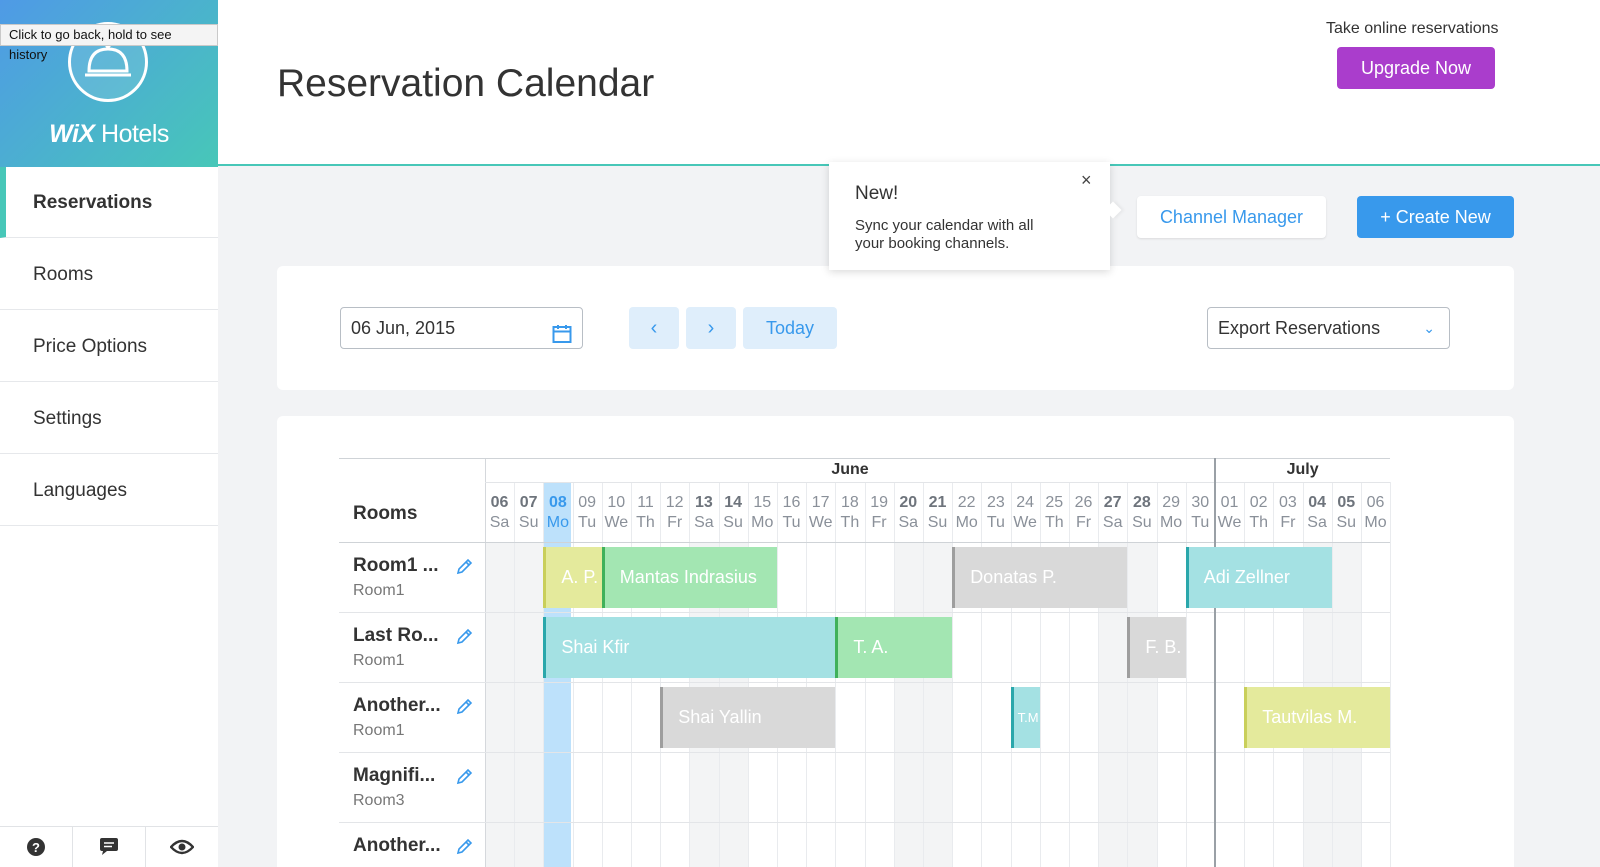  I want to click on reservation-bar: Shai Kfir, so click(689, 647).